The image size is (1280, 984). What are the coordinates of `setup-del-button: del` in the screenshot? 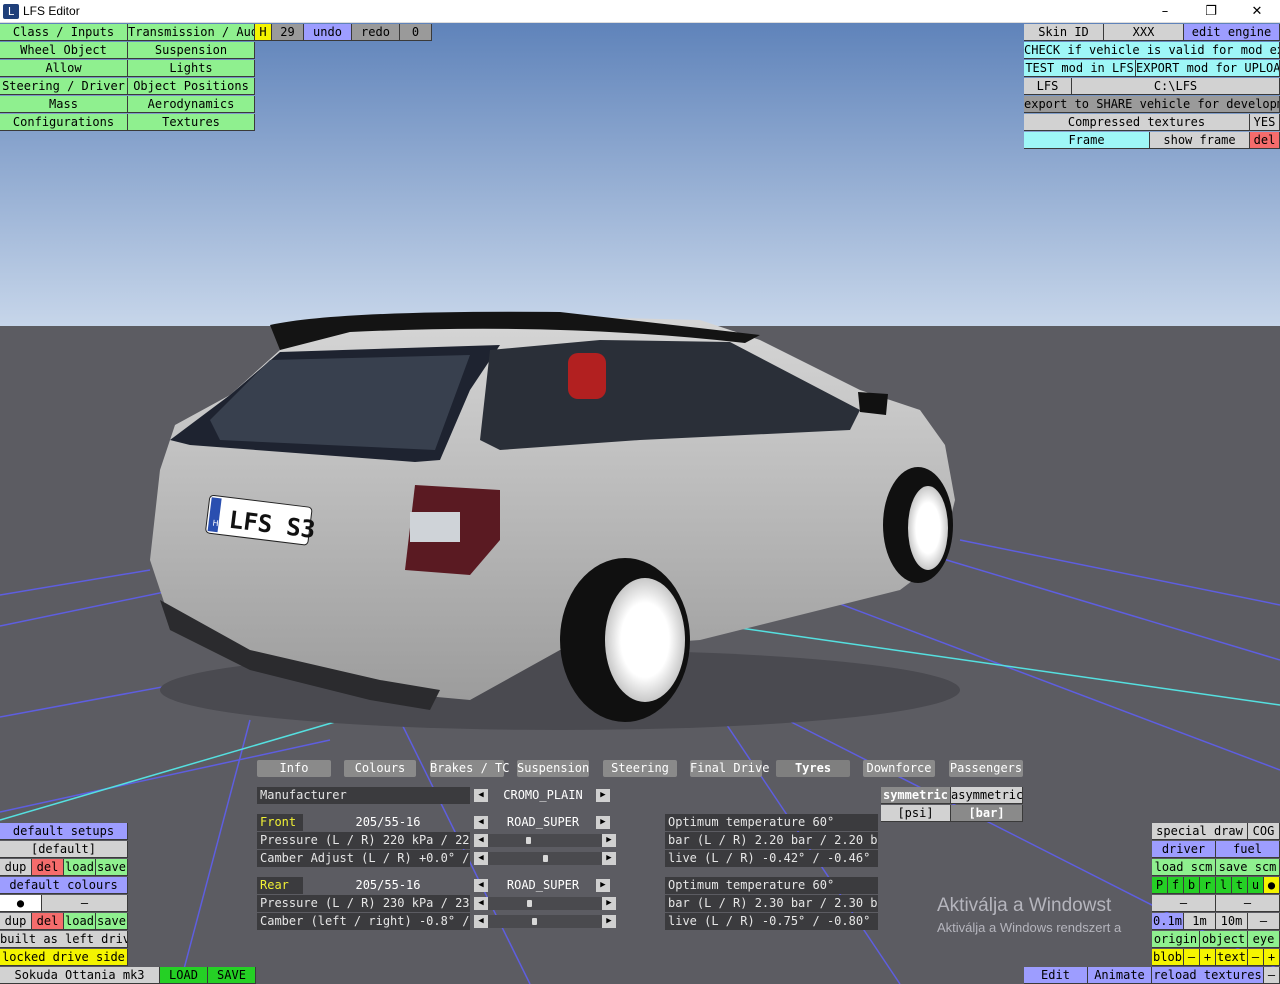 It's located at (48, 867).